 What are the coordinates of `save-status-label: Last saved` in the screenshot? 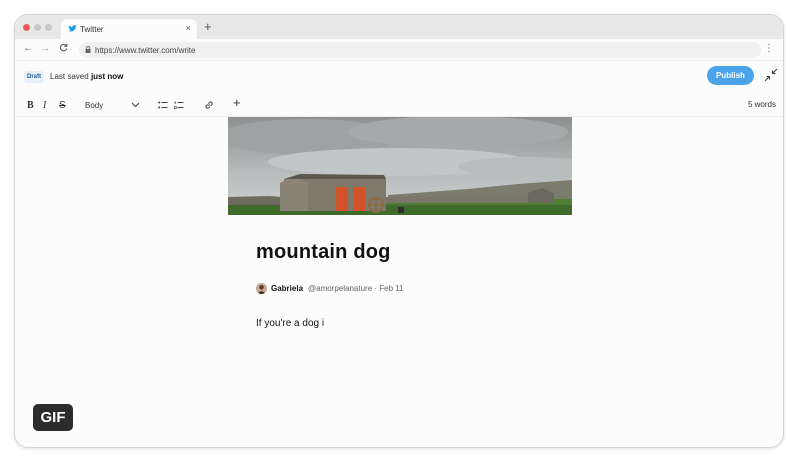 It's located at (69, 76).